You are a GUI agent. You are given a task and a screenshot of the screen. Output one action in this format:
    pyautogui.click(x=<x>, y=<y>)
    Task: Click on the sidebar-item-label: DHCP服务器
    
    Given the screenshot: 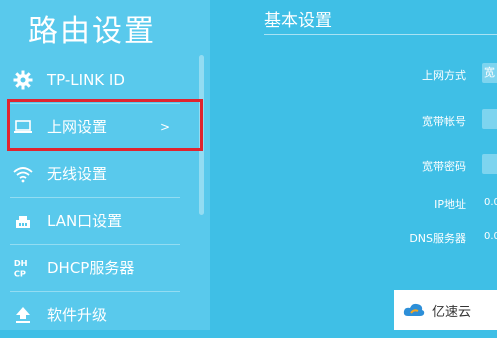 What is the action you would take?
    pyautogui.click(x=91, y=268)
    